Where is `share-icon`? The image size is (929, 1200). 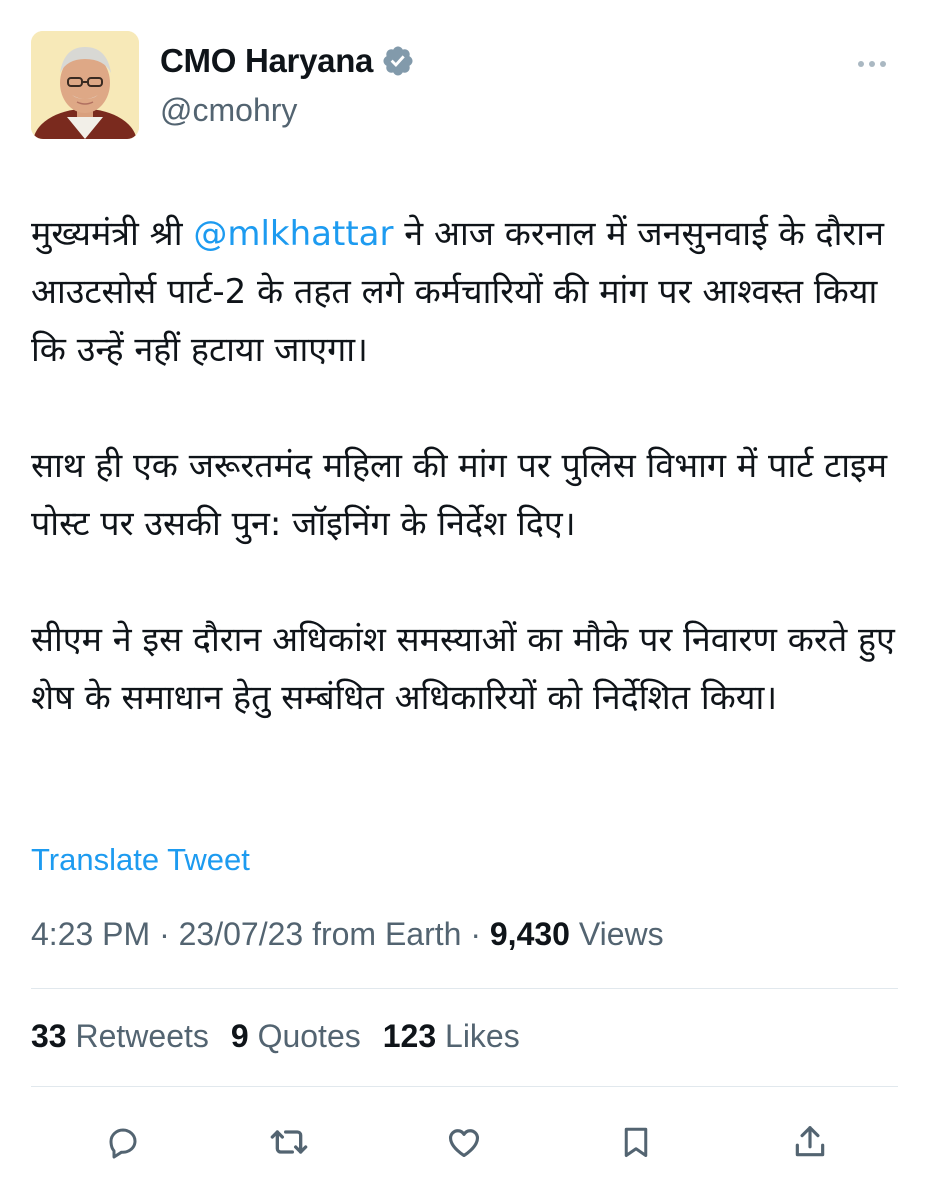
share-icon is located at coordinates (810, 1142).